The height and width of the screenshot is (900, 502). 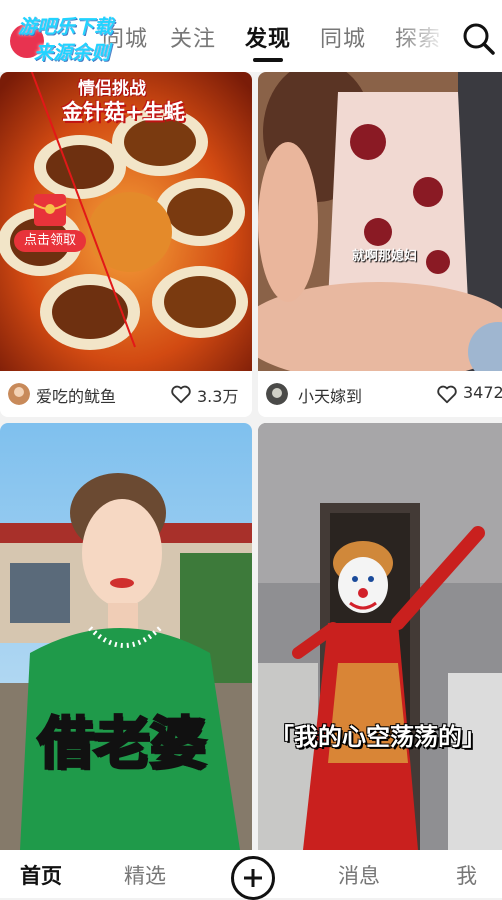 What do you see at coordinates (478, 38) in the screenshot?
I see `search-icon` at bounding box center [478, 38].